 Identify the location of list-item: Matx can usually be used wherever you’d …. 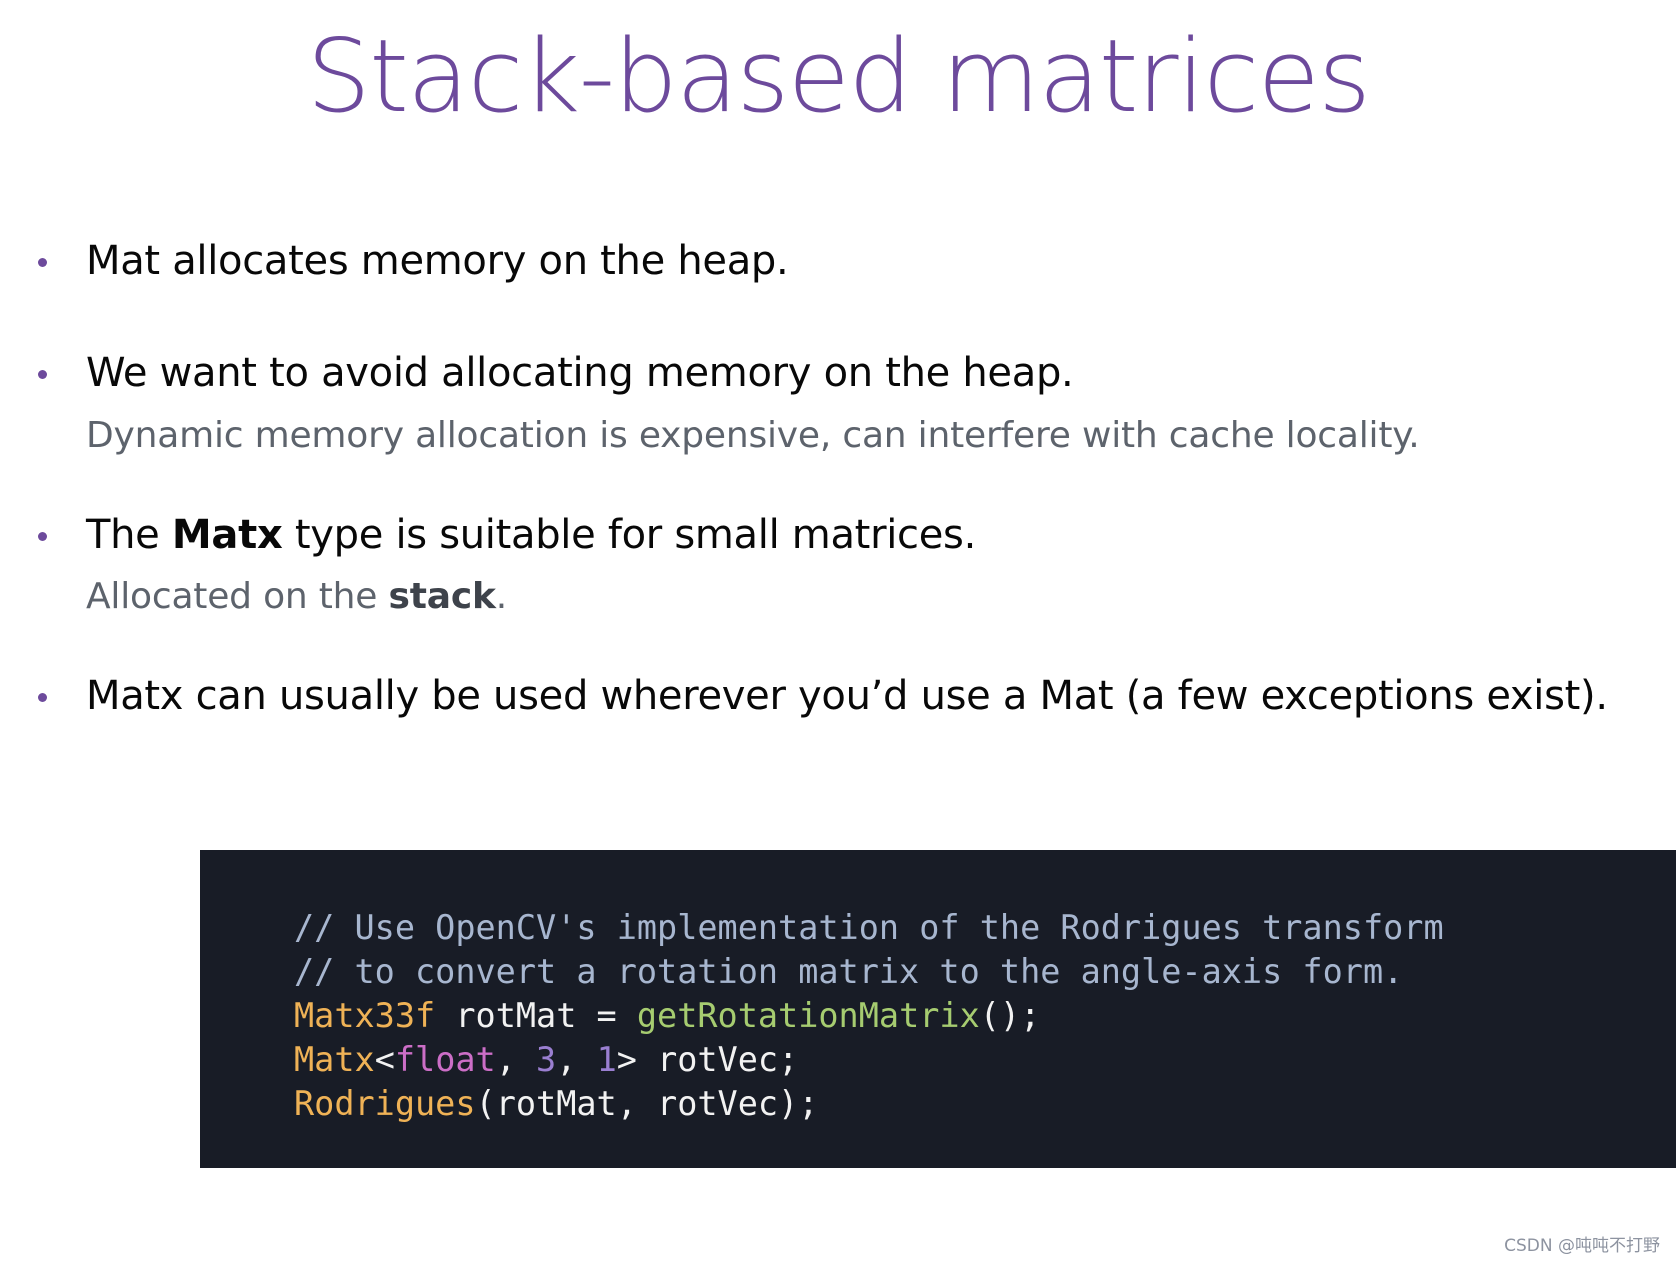
(820, 696).